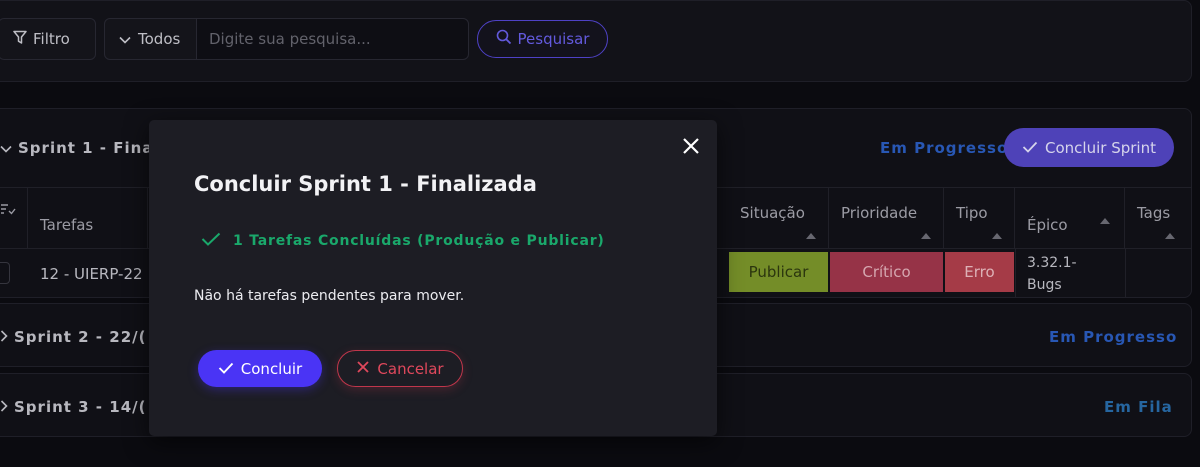 The height and width of the screenshot is (467, 1200). What do you see at coordinates (80, 337) in the screenshot?
I see `sprint-2-title: Sprint 2 - 22/(` at bounding box center [80, 337].